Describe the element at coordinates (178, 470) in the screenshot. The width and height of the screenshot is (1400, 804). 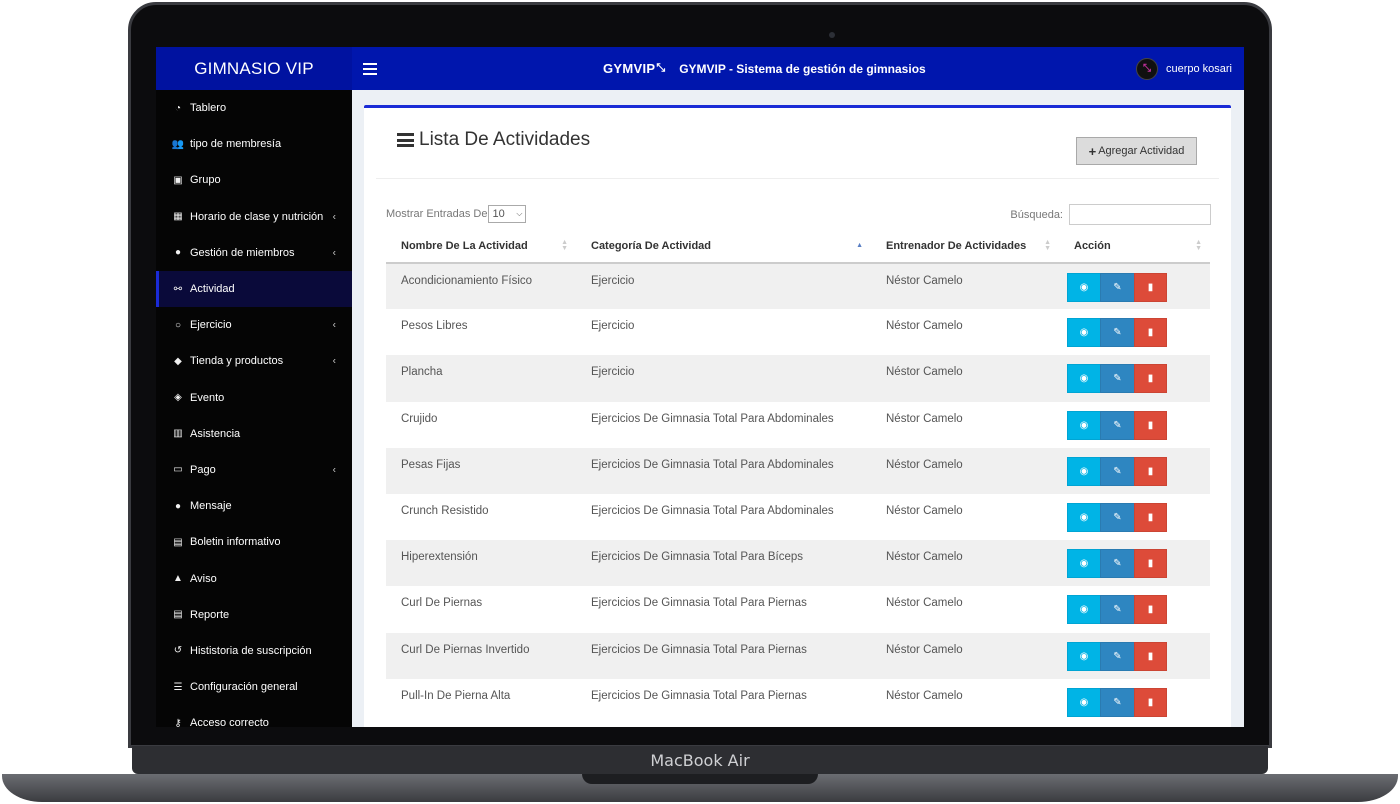
I see `money-icon: ▭` at that location.